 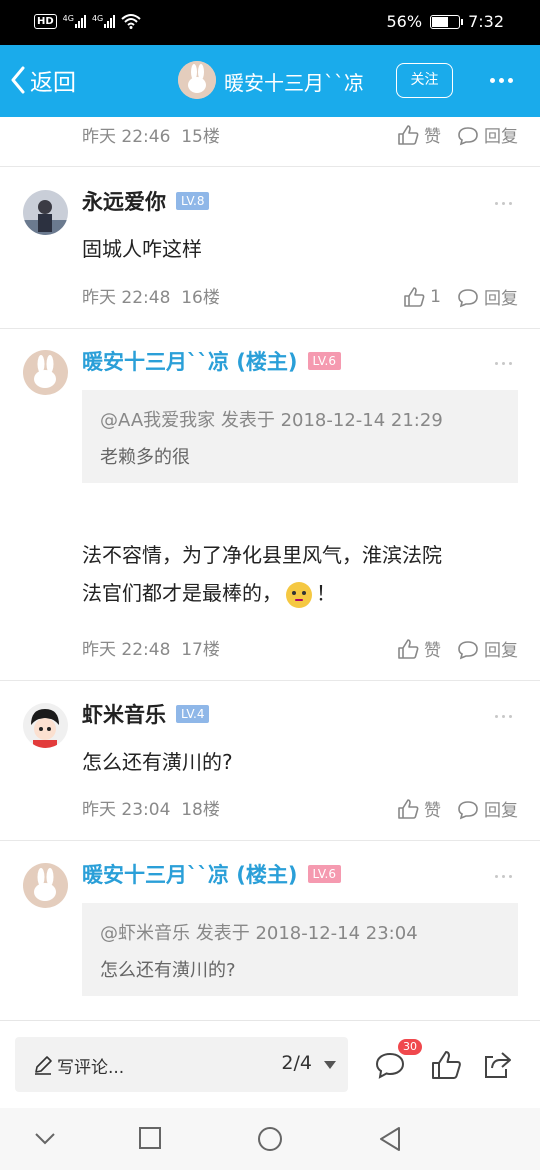 What do you see at coordinates (300, 436) in the screenshot?
I see `quoted-post: @AA我爱我家 发表于 2018-12-14 21:29 老赖多的很` at bounding box center [300, 436].